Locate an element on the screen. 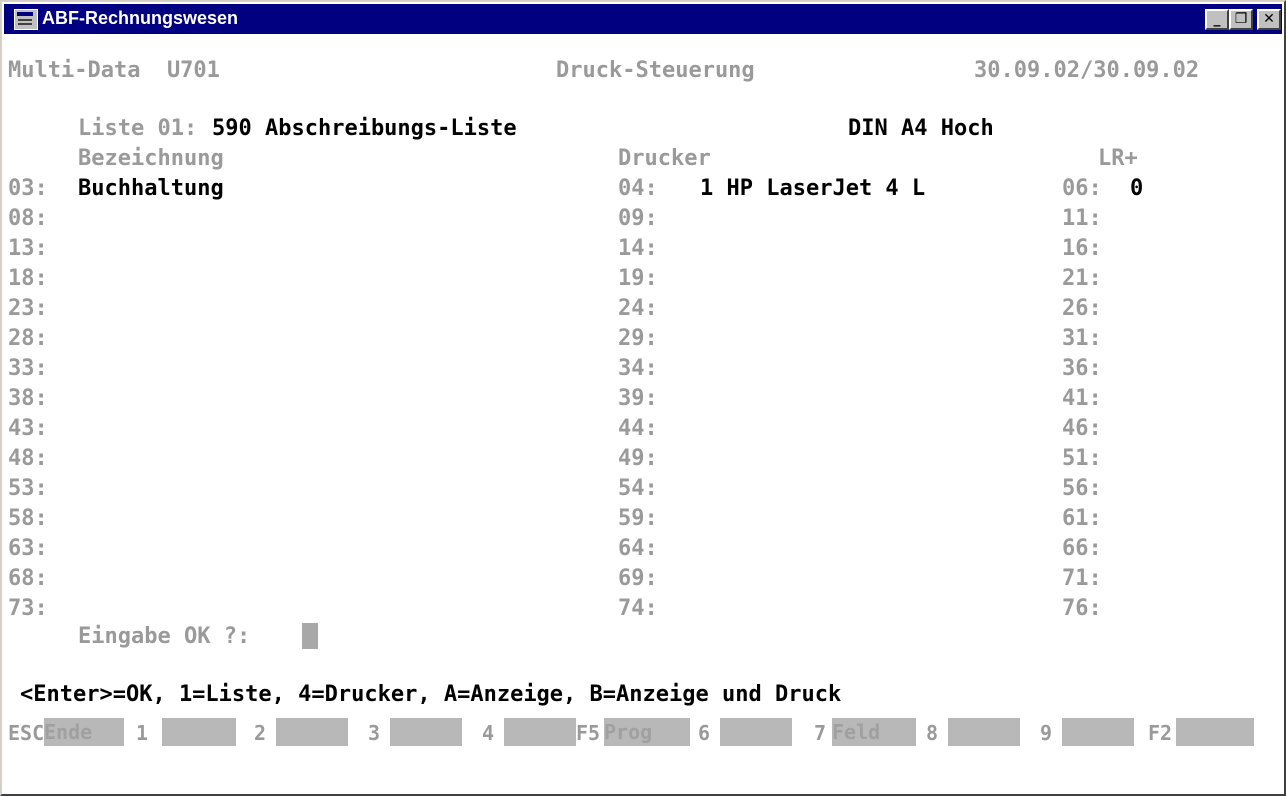 This screenshot has height=796, width=1286. fkey-6-label is located at coordinates (756, 732).